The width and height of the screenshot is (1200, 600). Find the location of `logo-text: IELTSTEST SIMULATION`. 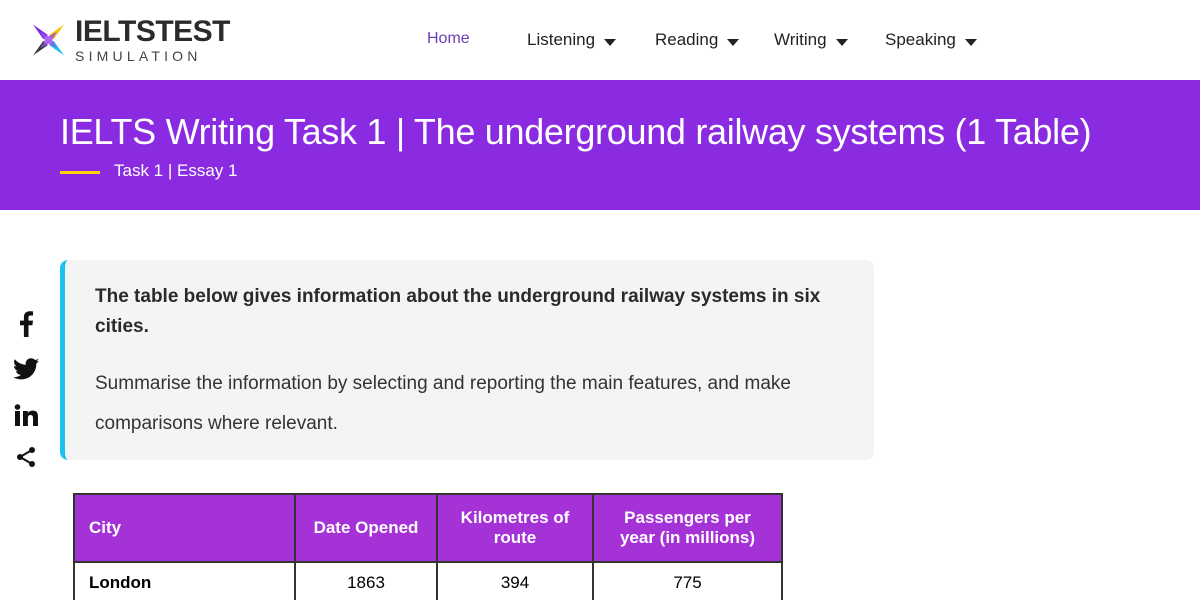

logo-text: IELTSTEST SIMULATION is located at coordinates (152, 39).